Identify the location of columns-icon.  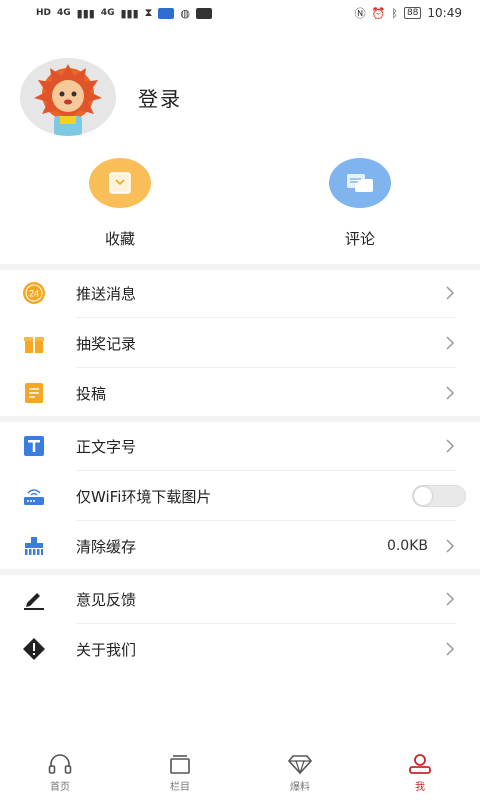
(180, 764).